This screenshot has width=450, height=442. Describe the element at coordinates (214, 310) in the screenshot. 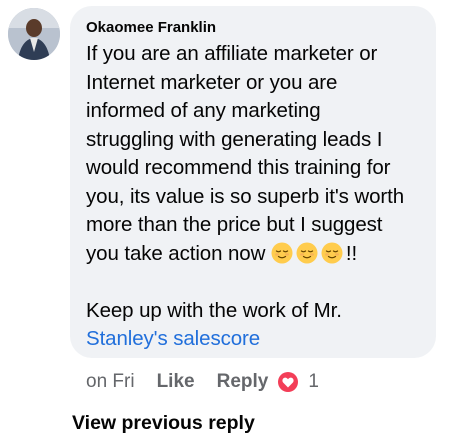

I see `comment-second-paragraph: Keep up with the work of Mr.` at that location.